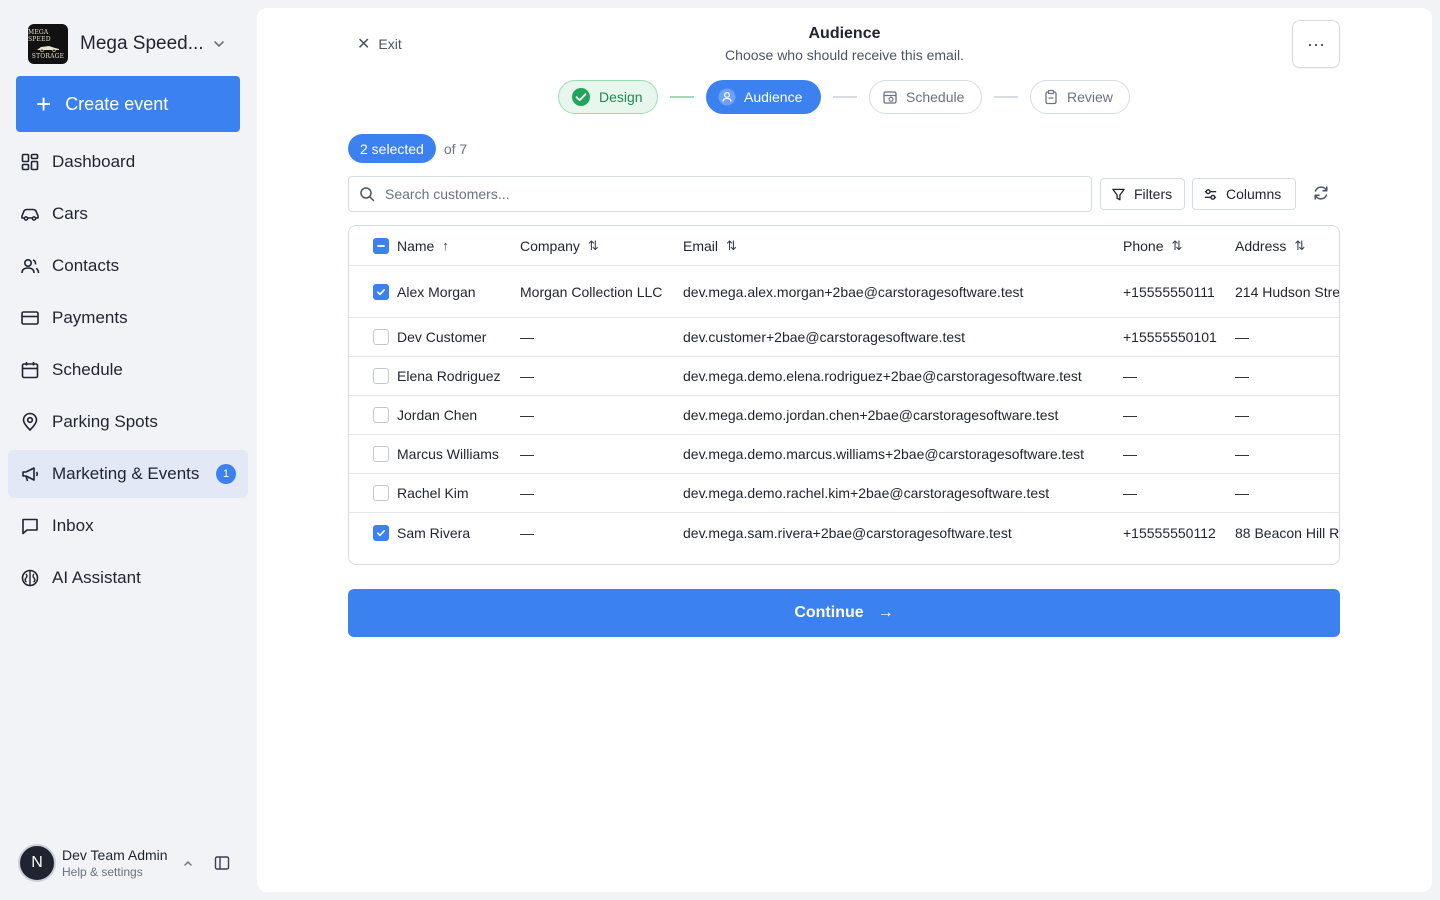 The width and height of the screenshot is (1440, 900). I want to click on search-icon, so click(367, 194).